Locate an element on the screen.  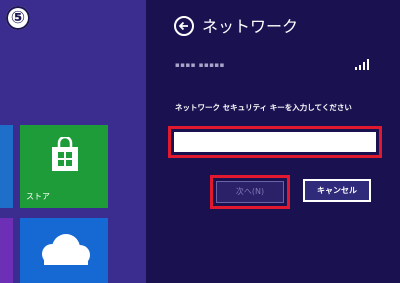
cloud-icon is located at coordinates (66, 249).